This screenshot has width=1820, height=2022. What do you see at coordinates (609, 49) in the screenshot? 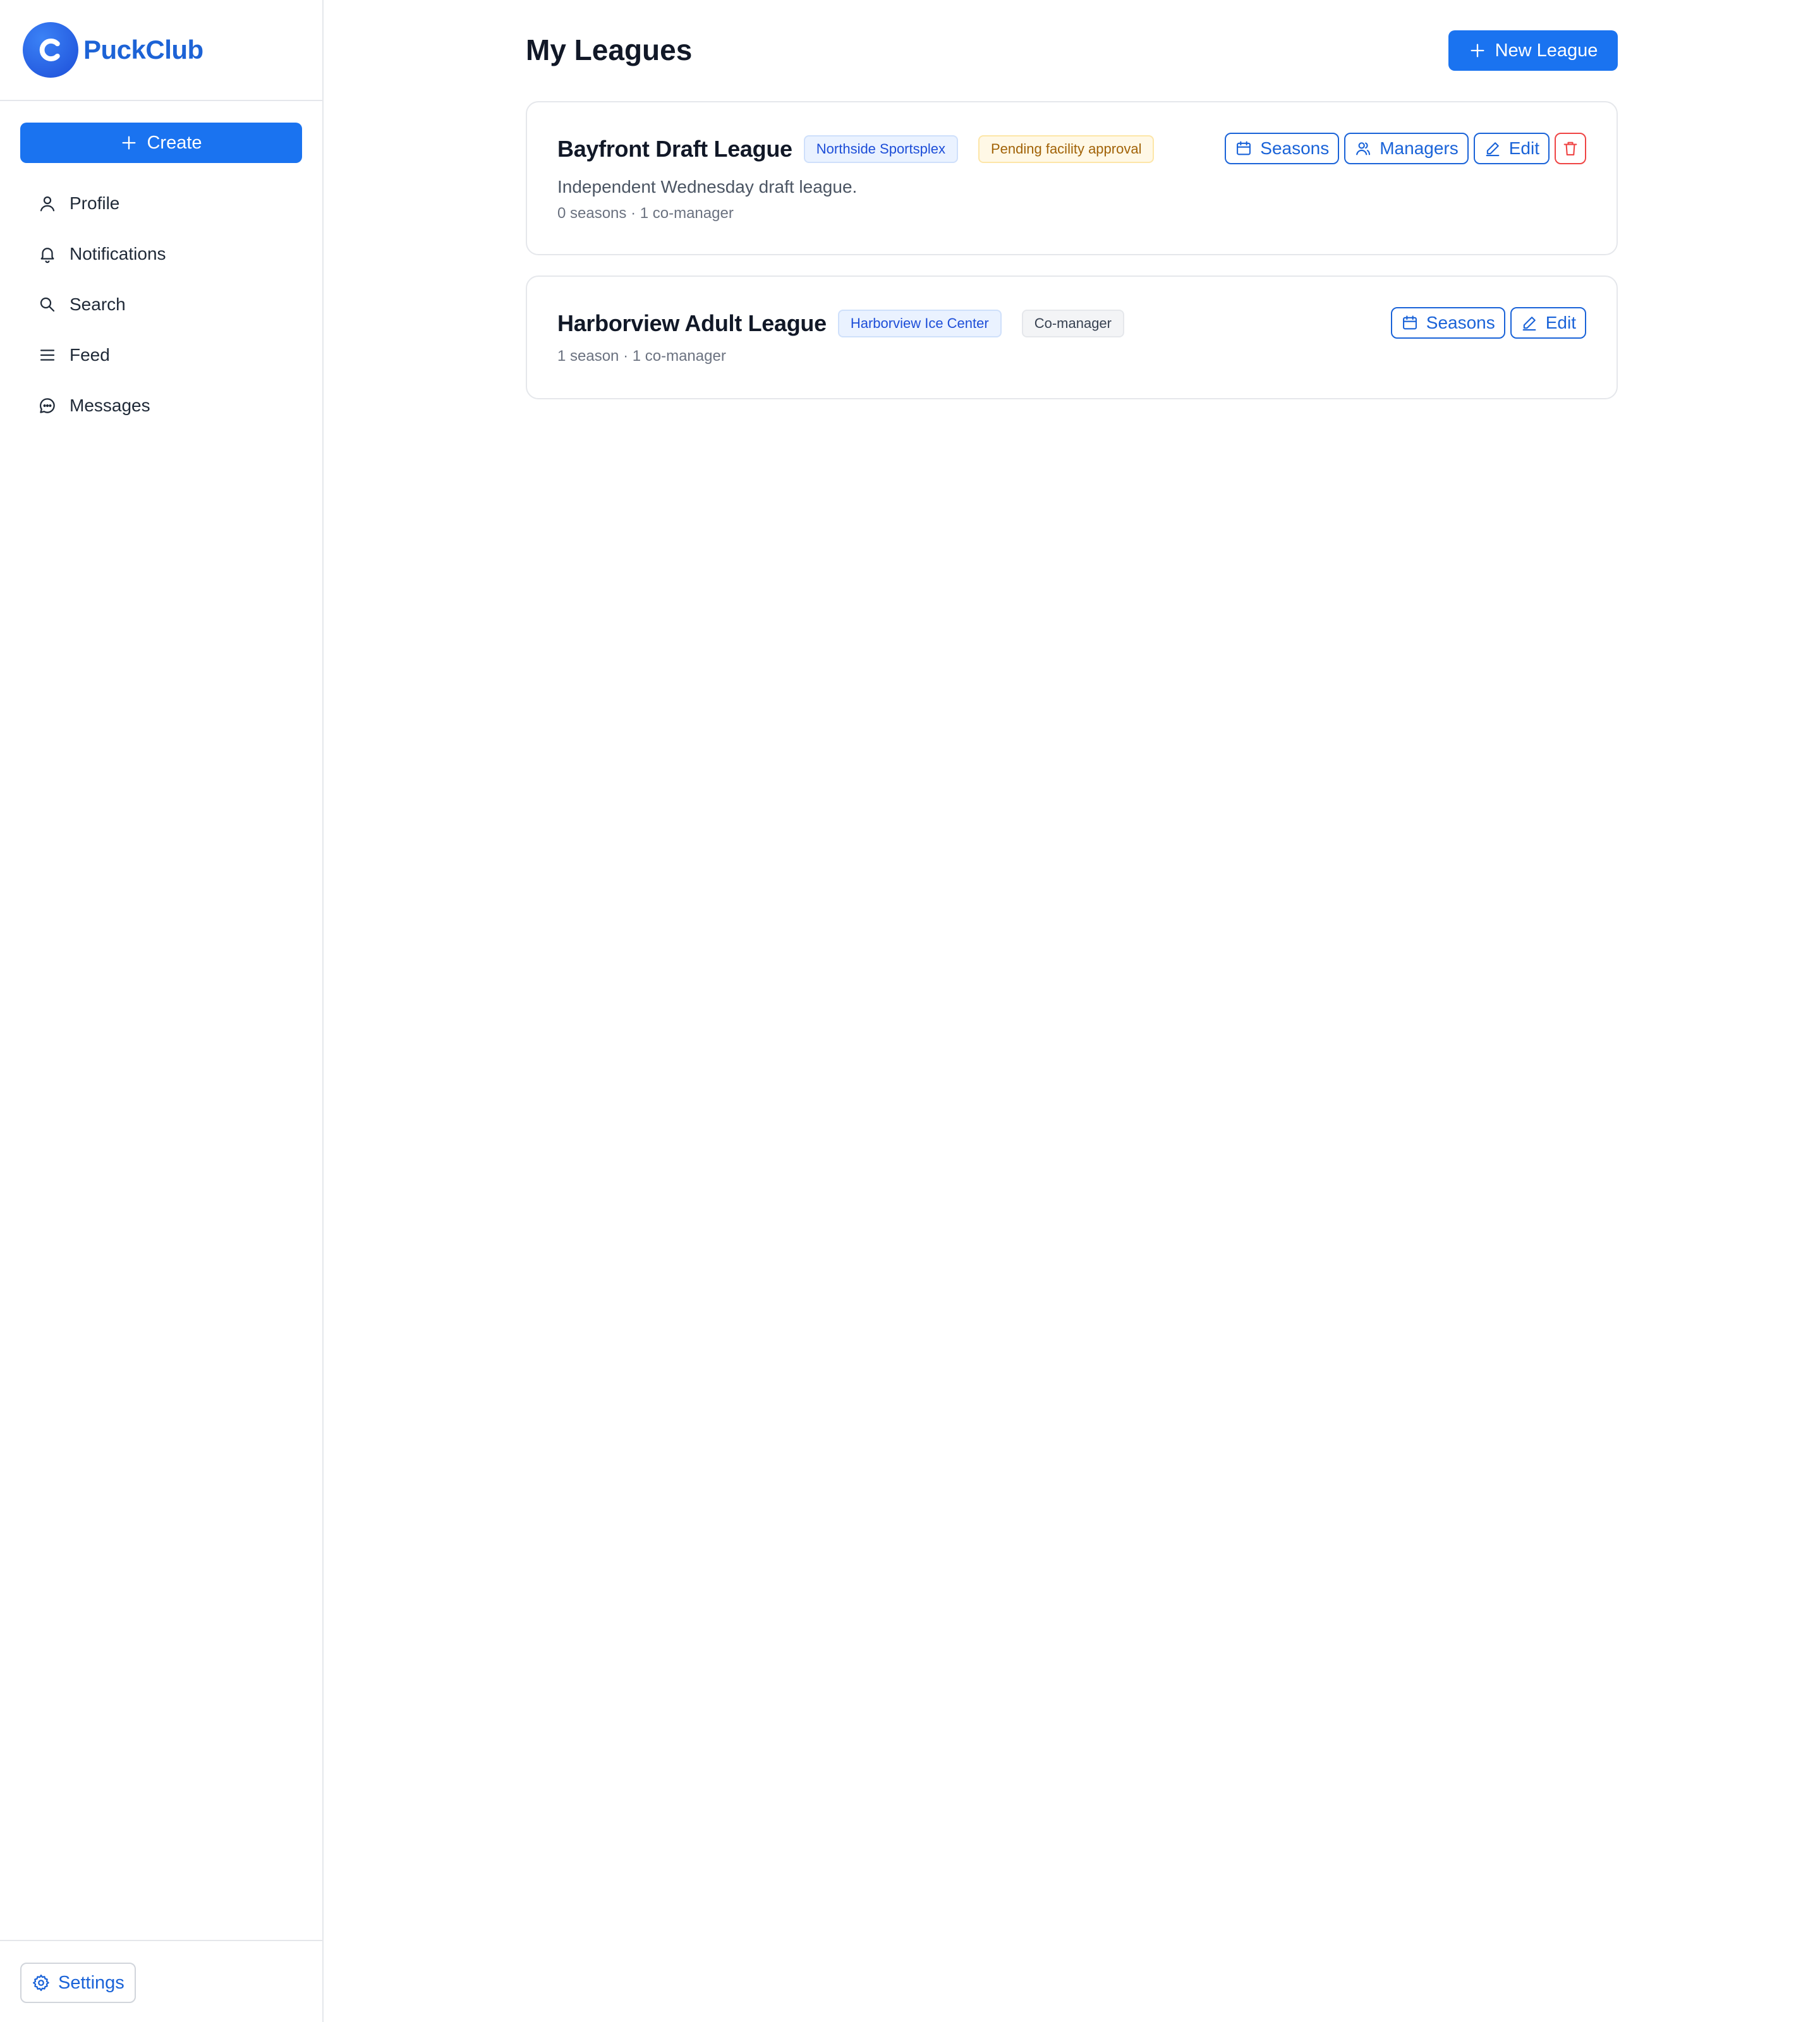
I see `page-title: My Leagues` at bounding box center [609, 49].